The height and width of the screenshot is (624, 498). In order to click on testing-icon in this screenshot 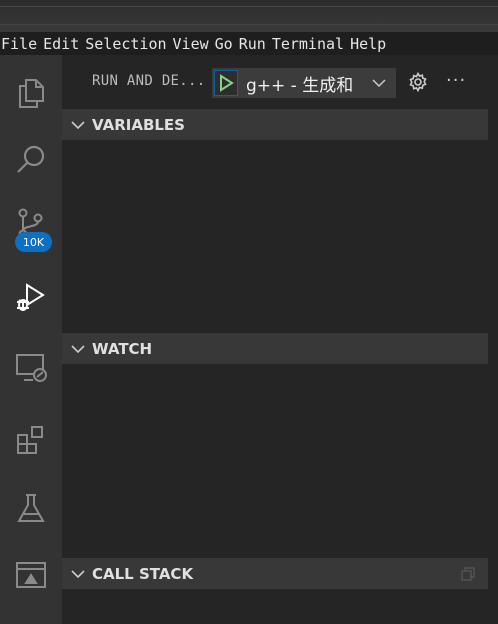, I will do `click(31, 508)`.